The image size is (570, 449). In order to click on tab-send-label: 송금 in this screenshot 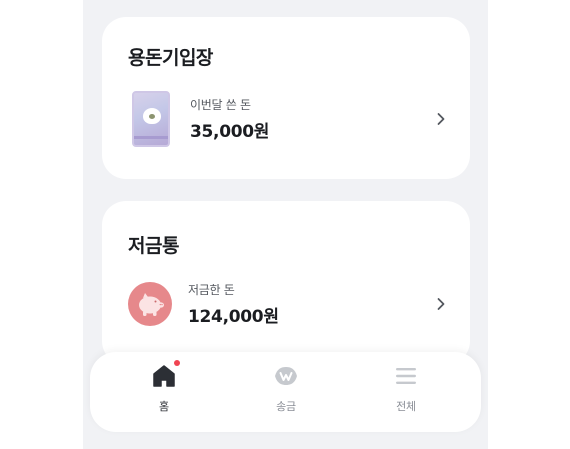, I will do `click(286, 406)`.